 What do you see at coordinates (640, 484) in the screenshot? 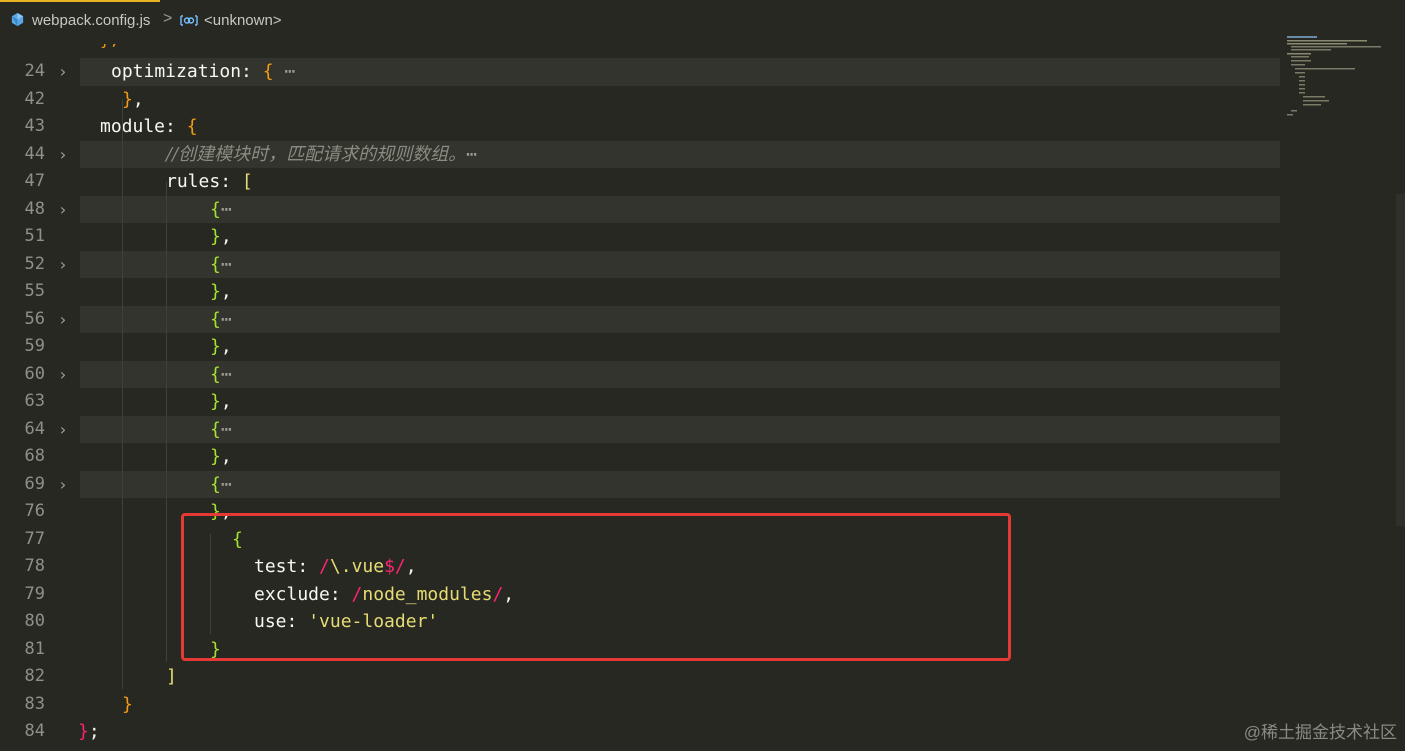
I see `code-line: 69 › {⋯` at bounding box center [640, 484].